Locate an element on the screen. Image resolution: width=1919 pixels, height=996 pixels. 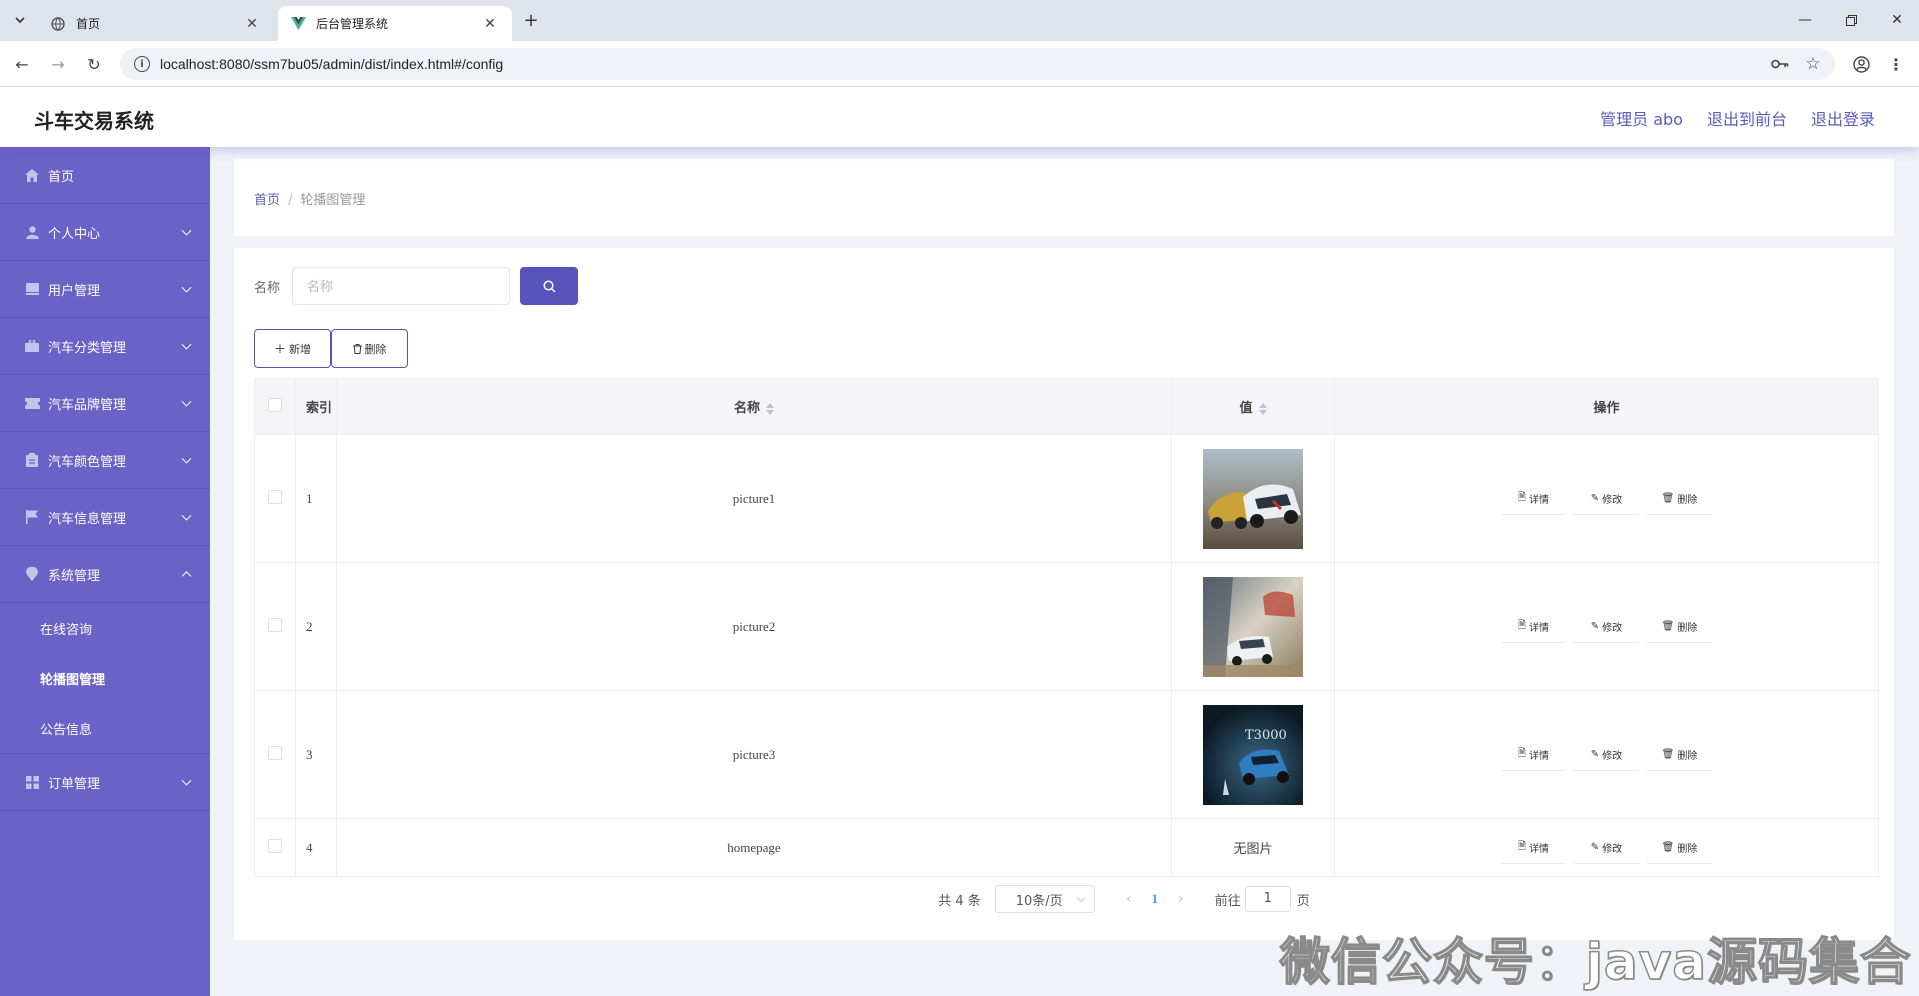
sidebar-item-users: 用户管理 is located at coordinates (105, 289).